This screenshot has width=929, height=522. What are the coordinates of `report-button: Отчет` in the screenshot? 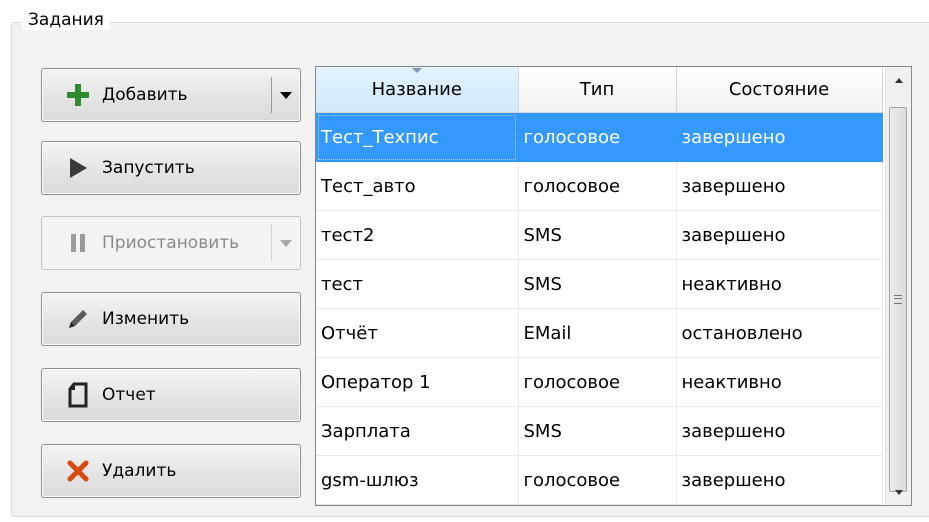 It's located at (171, 395).